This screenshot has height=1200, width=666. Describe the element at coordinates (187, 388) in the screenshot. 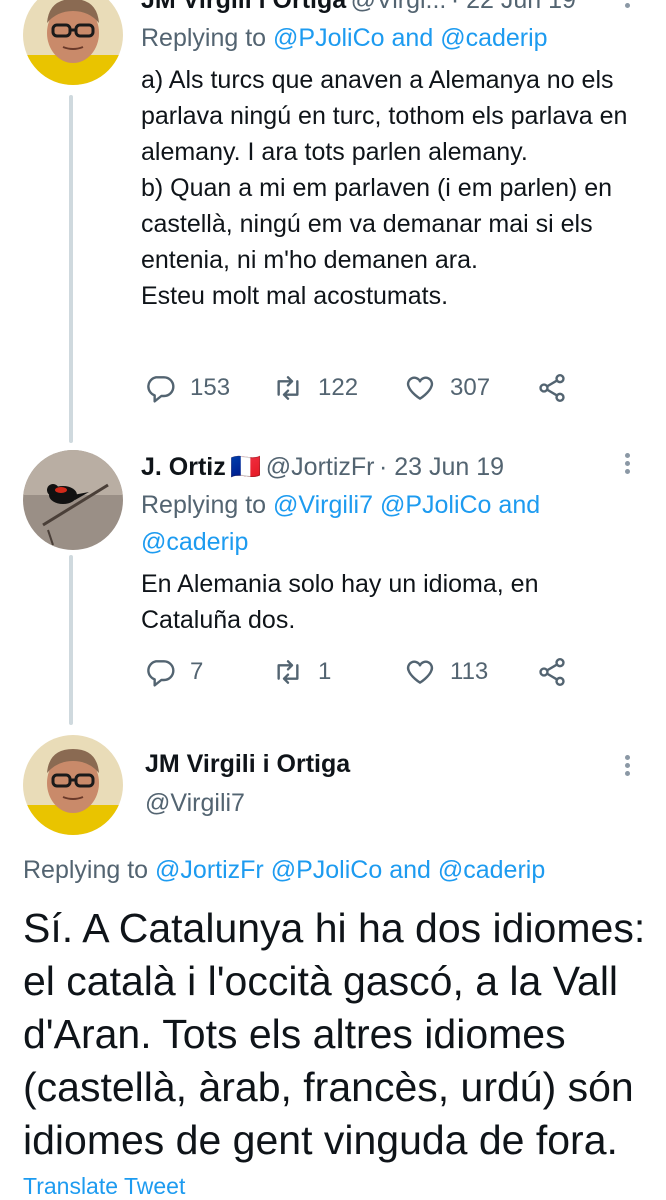

I see `reply-button: 153` at that location.